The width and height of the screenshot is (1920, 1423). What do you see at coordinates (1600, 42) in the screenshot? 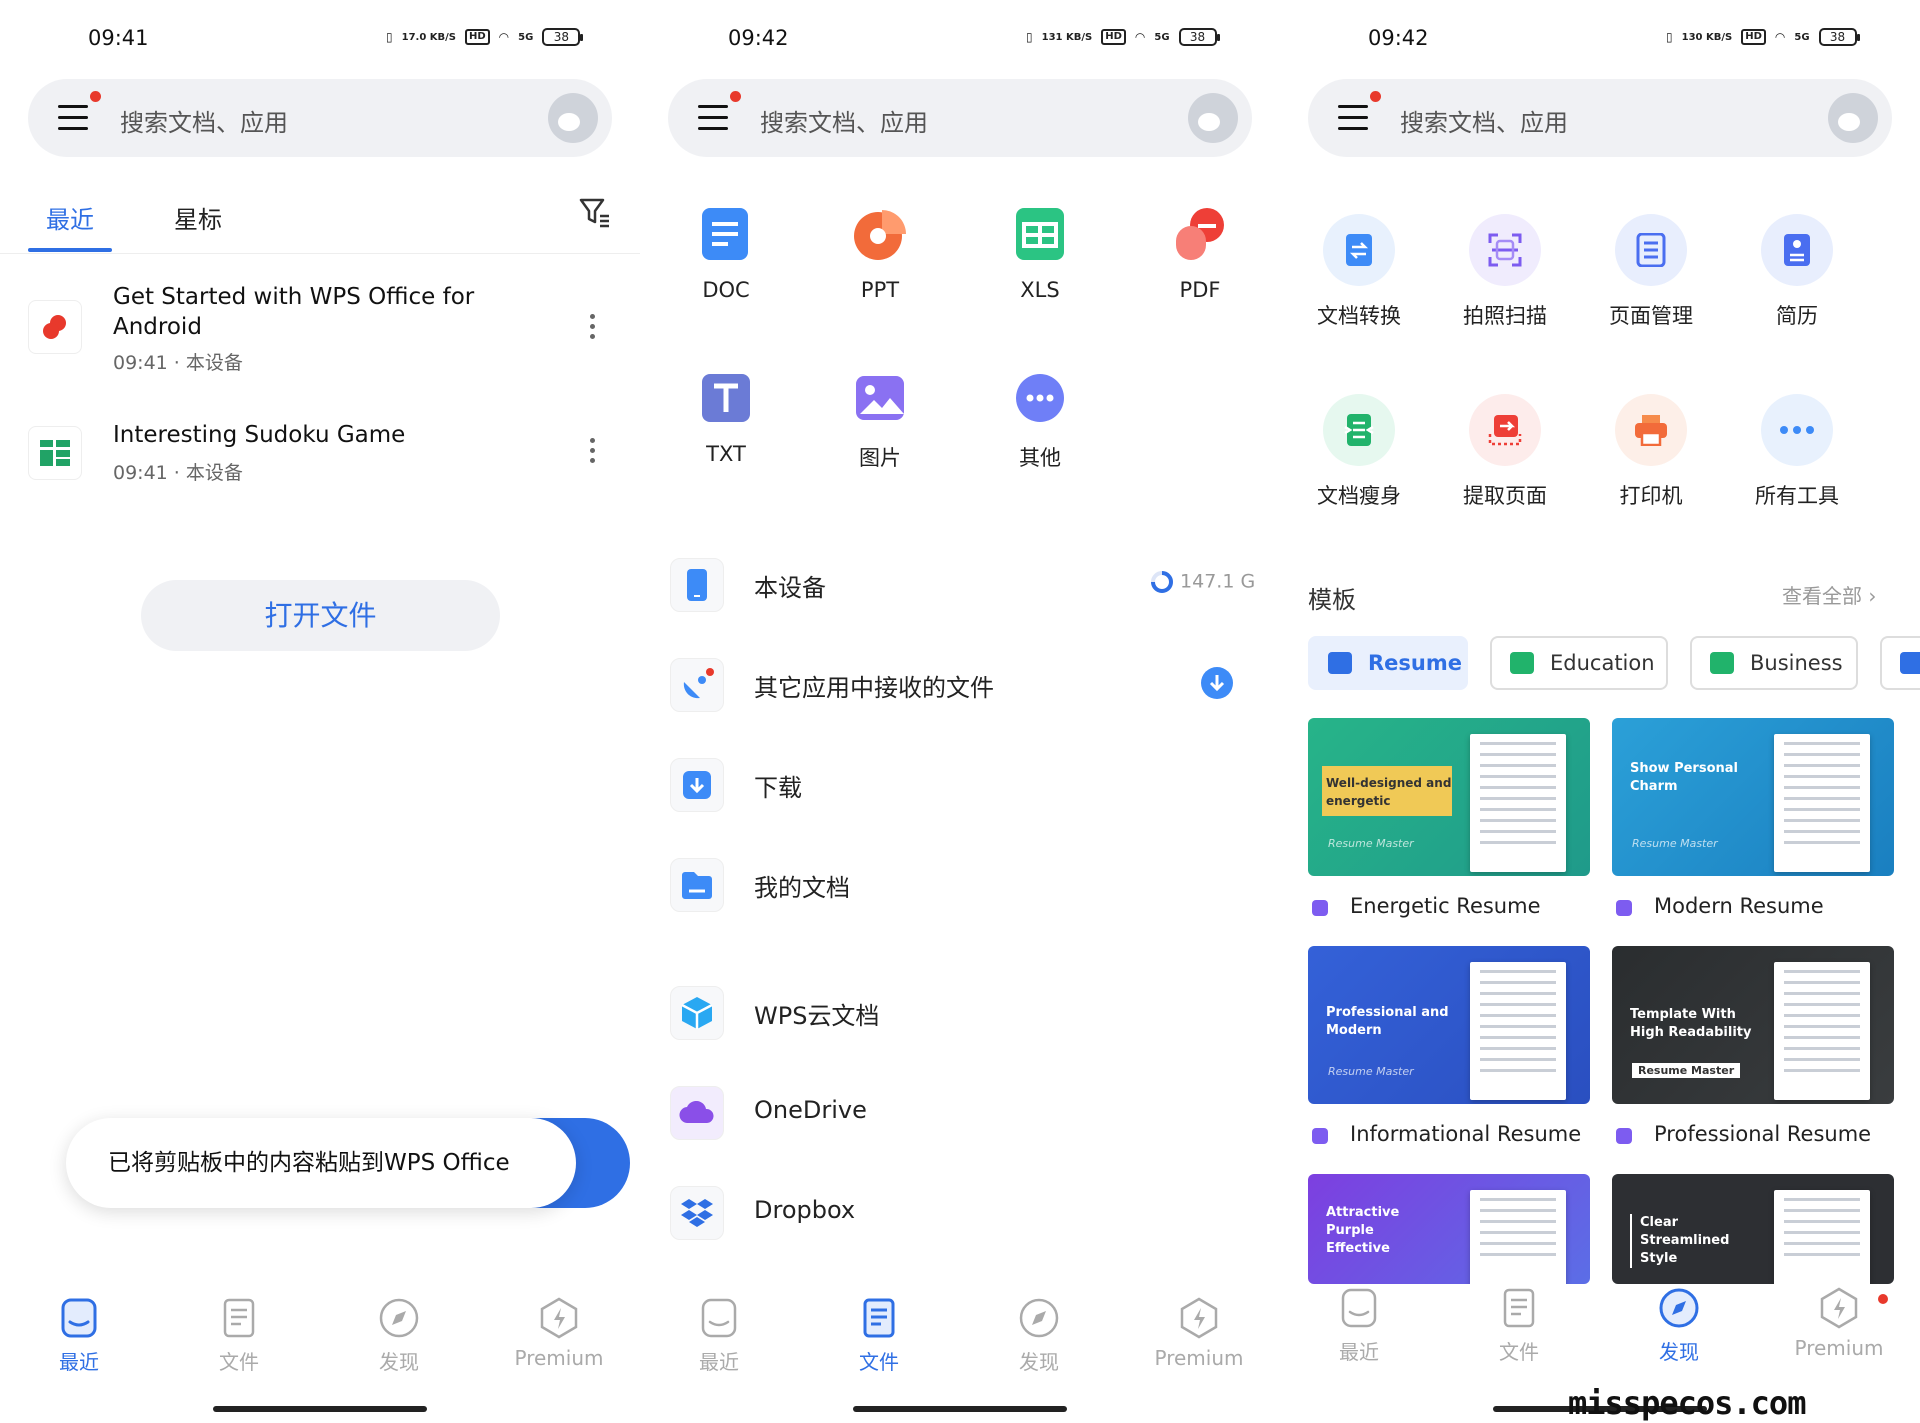
I see `status-bar: 09:42 ▯ 130 KB/S HD ◠ 5G 38` at bounding box center [1600, 42].